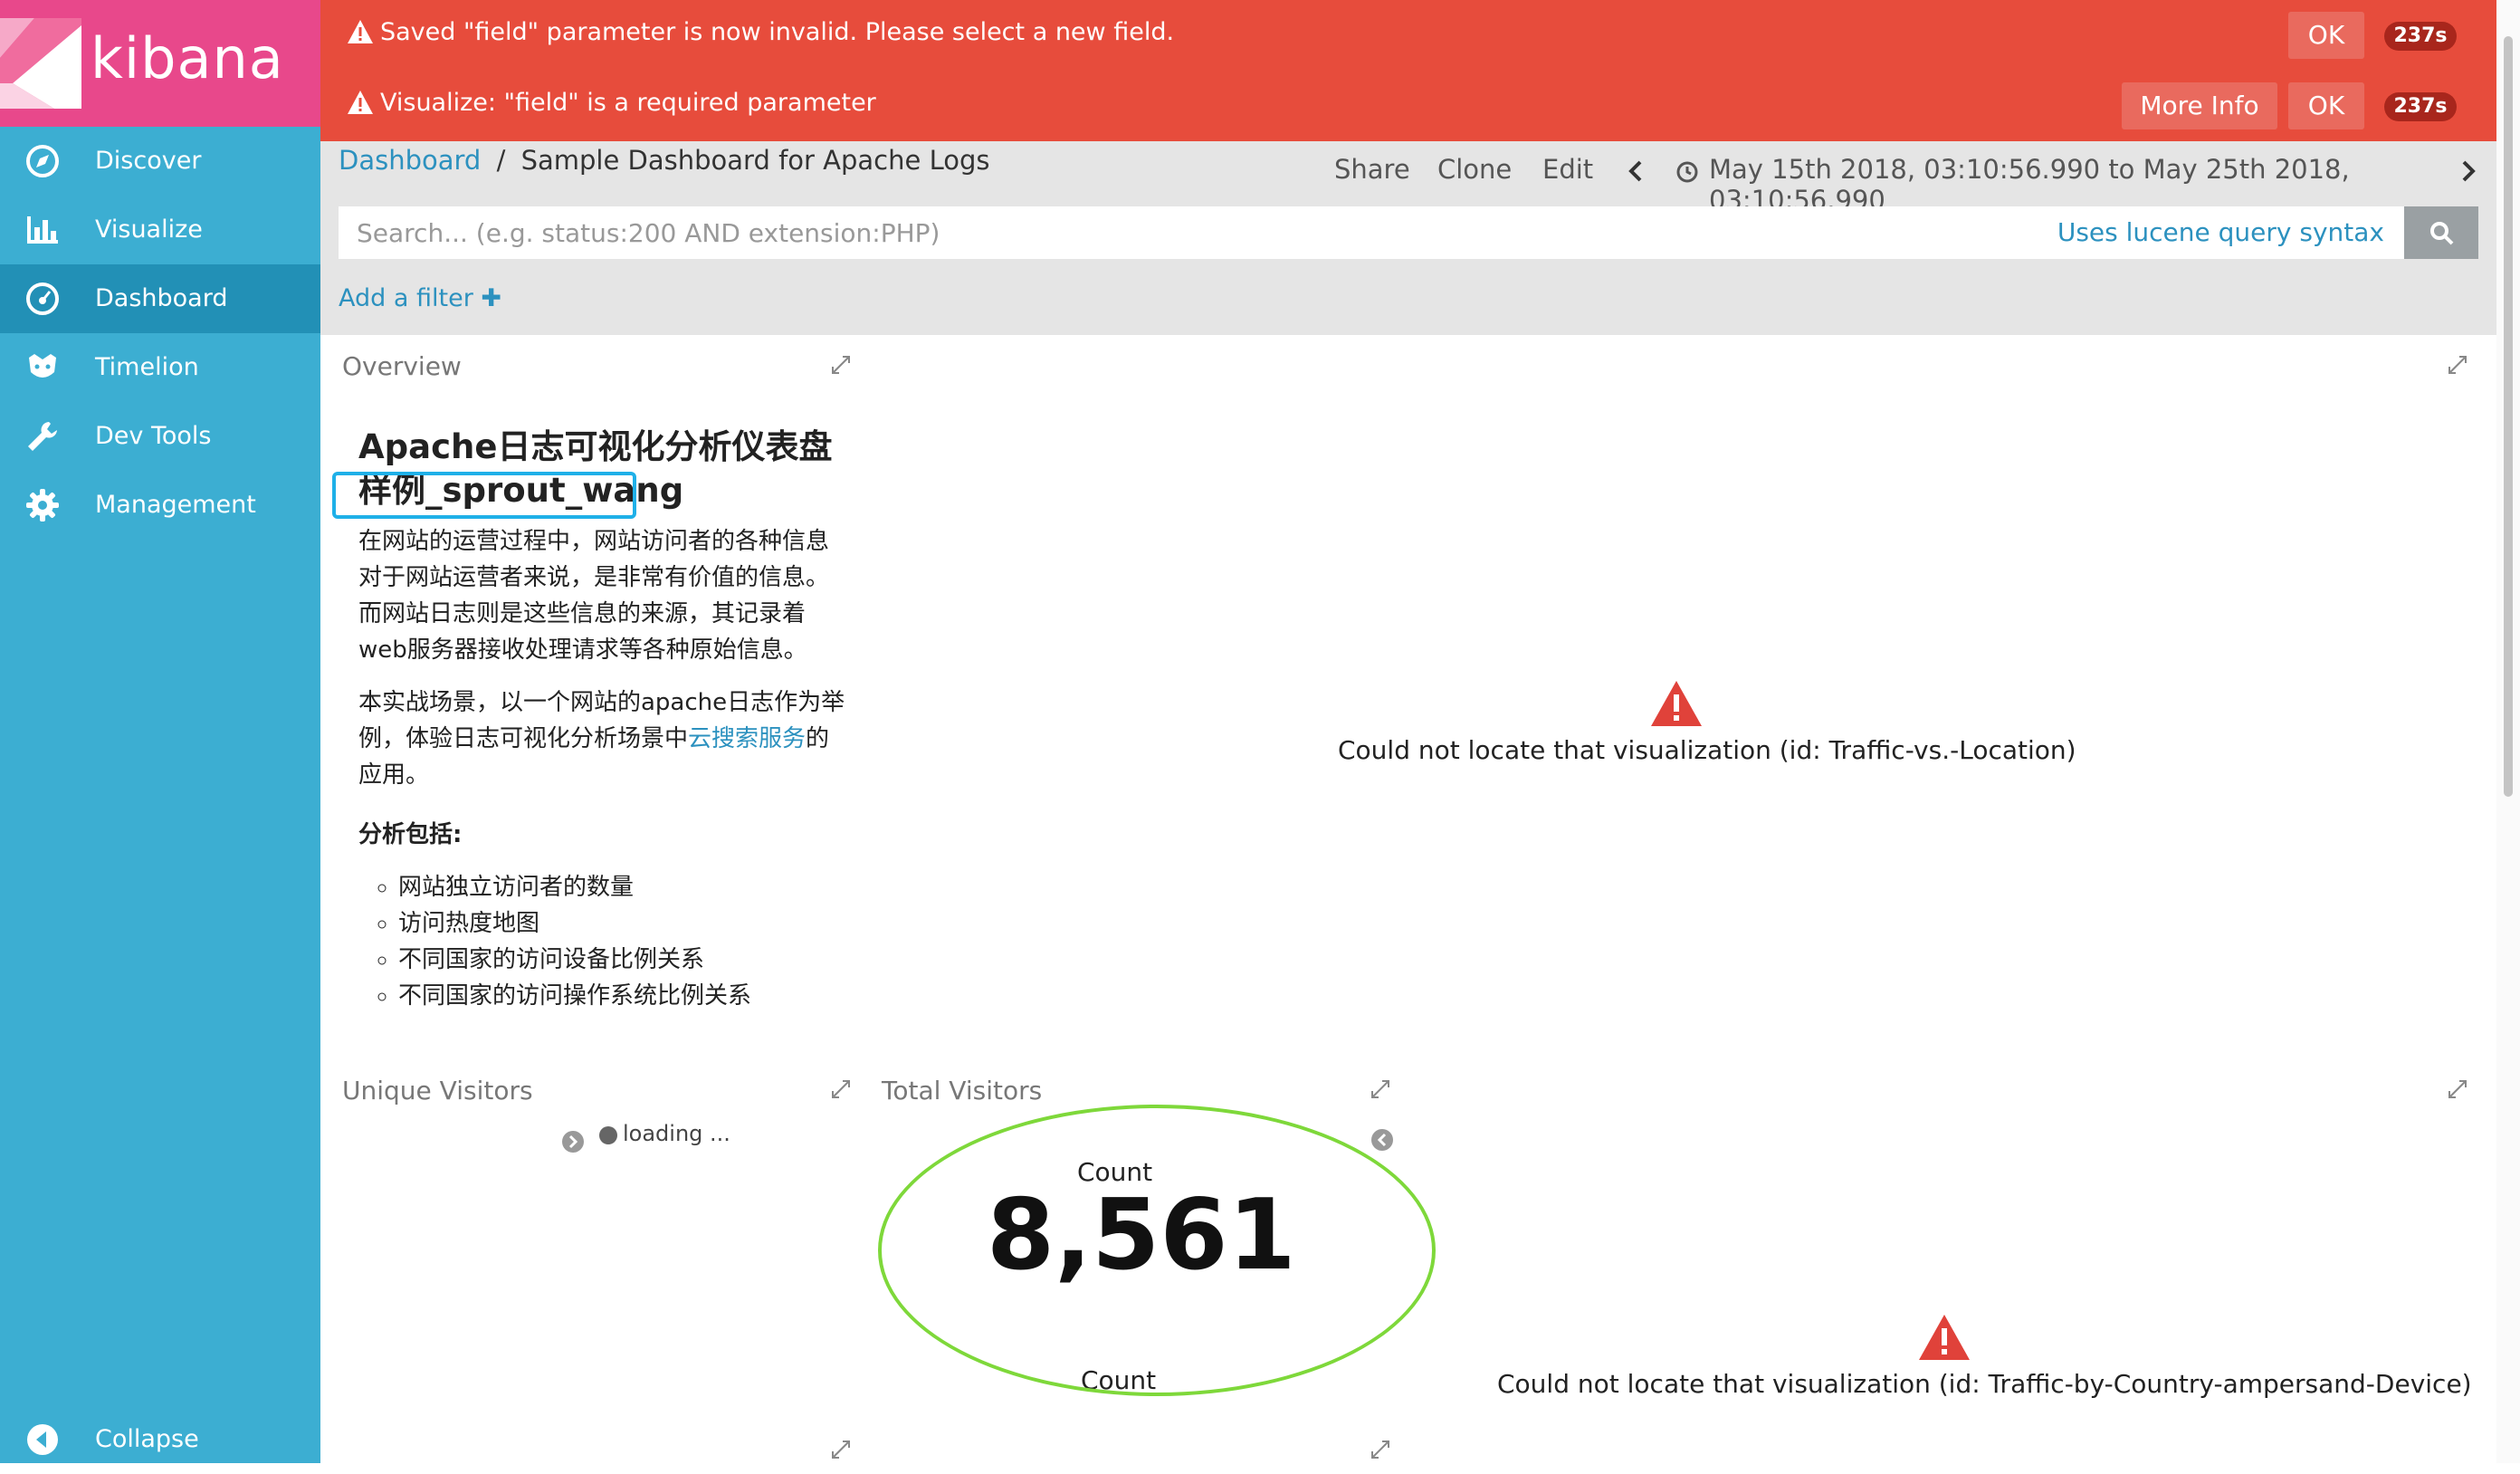 The image size is (2520, 1474). I want to click on share-button: Share, so click(1372, 170).